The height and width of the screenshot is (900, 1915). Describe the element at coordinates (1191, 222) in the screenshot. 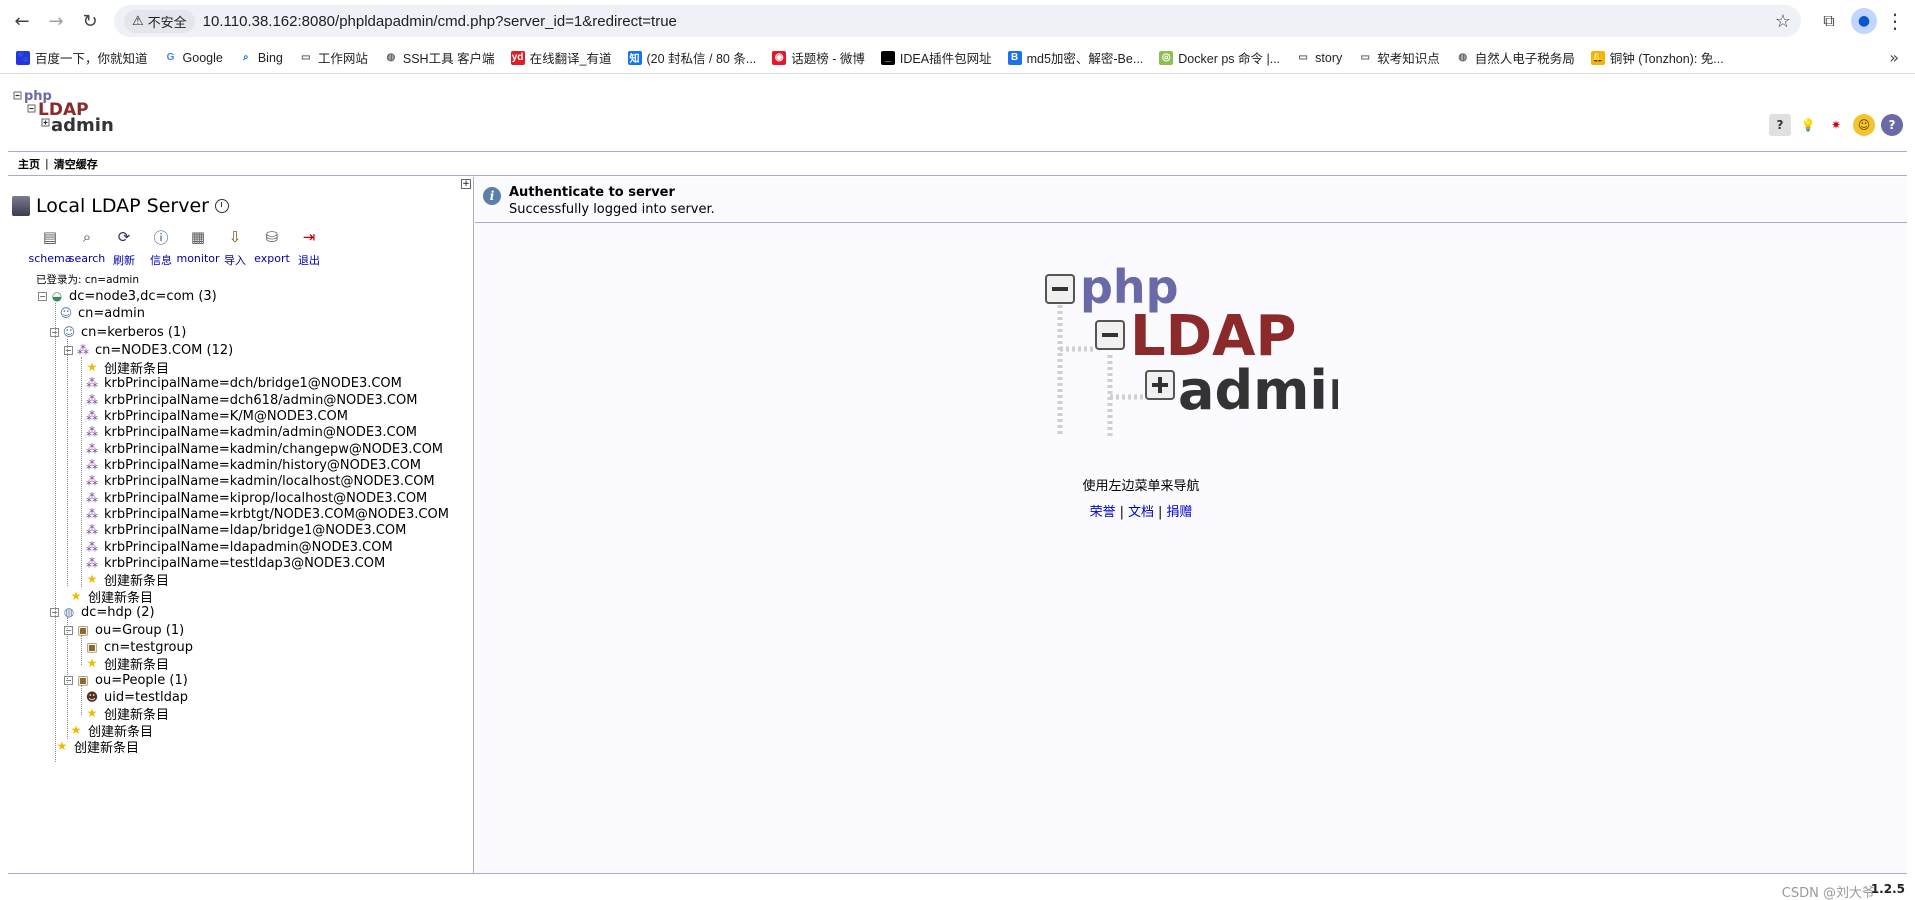

I see `notice-divider` at that location.